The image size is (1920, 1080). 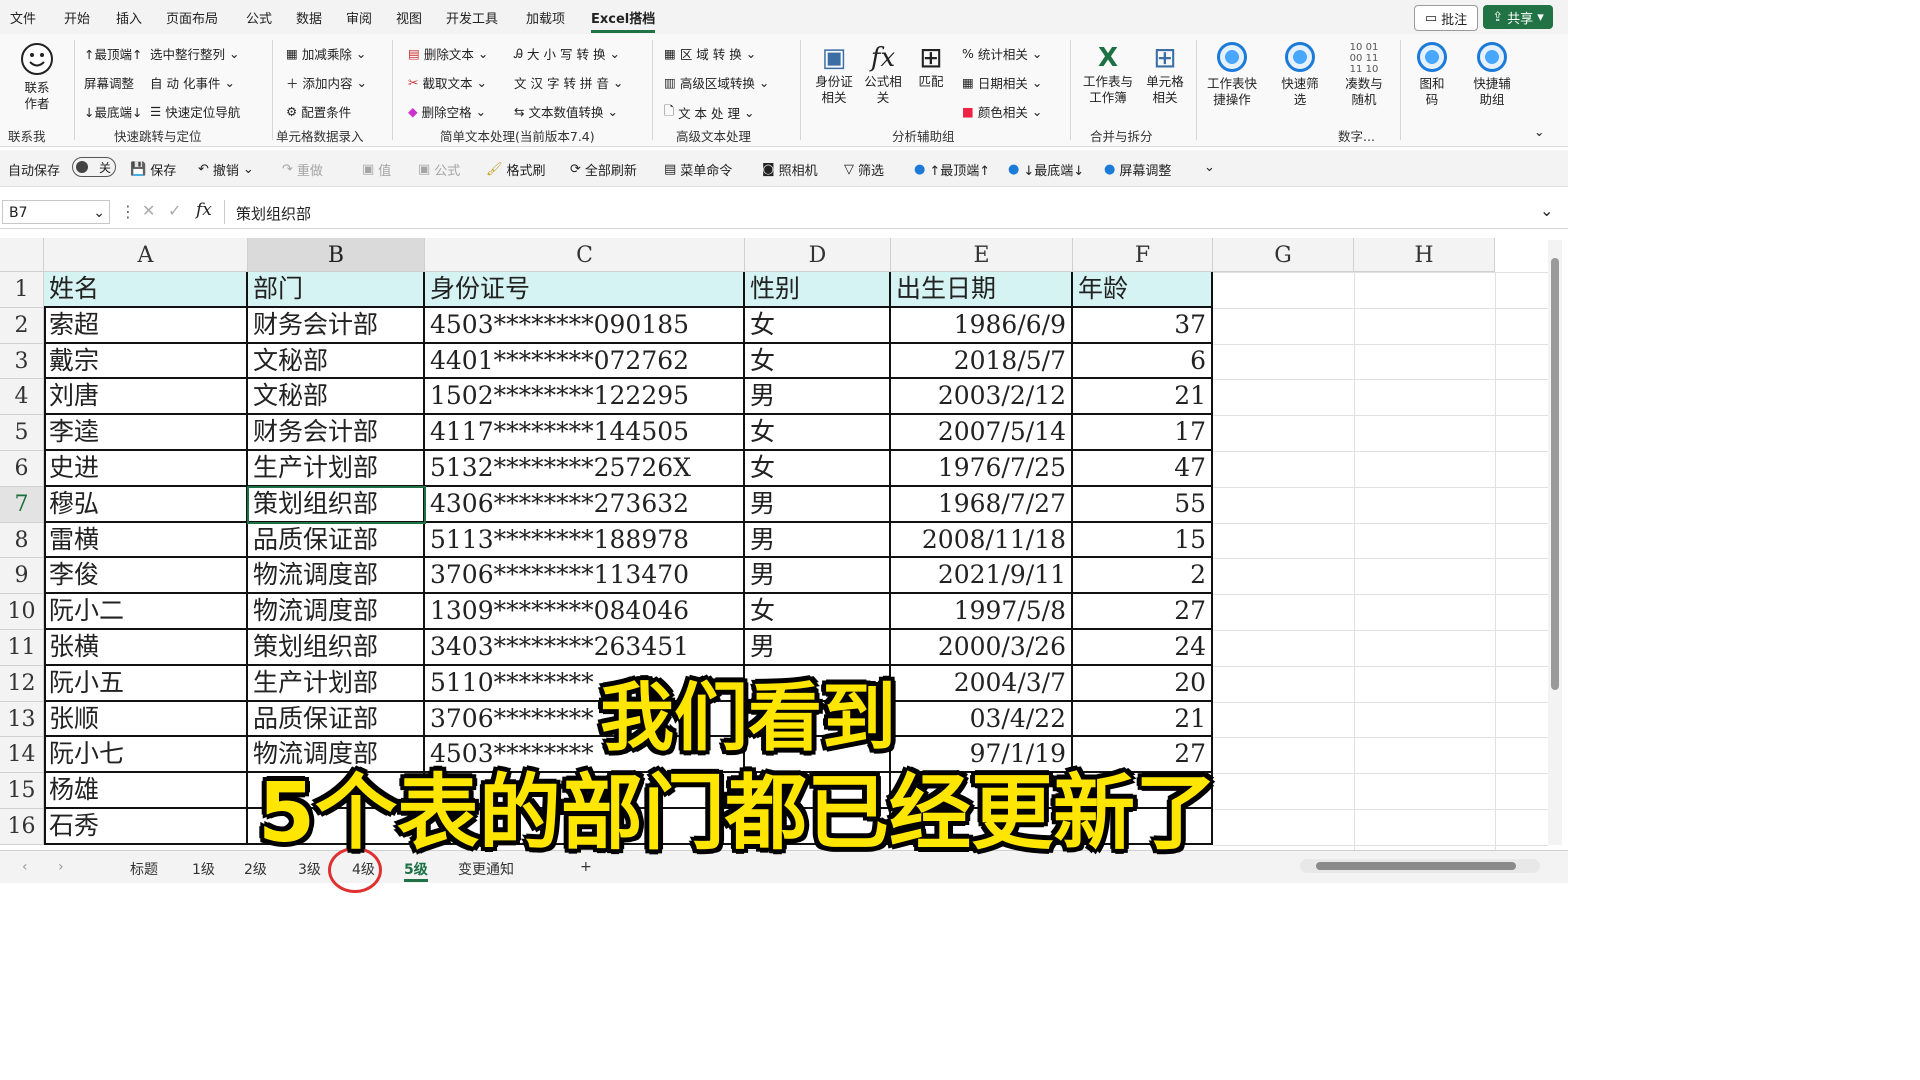 What do you see at coordinates (1209, 167) in the screenshot?
I see `customize-qat-button: ⌄` at bounding box center [1209, 167].